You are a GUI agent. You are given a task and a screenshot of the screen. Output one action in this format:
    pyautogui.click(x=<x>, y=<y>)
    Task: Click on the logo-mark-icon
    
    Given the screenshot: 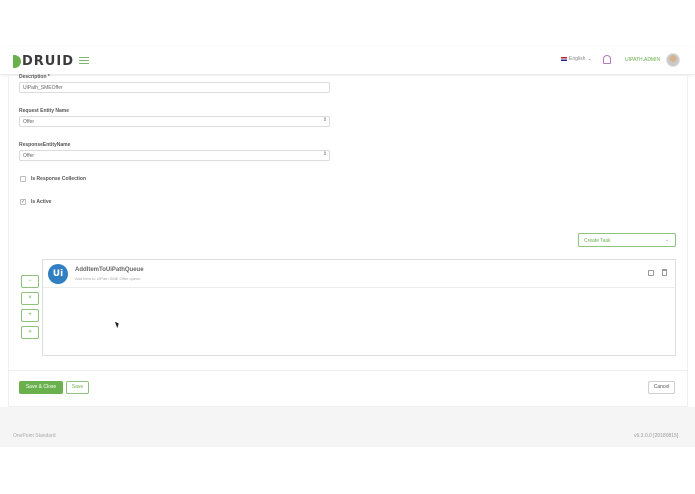 What is the action you would take?
    pyautogui.click(x=17, y=61)
    